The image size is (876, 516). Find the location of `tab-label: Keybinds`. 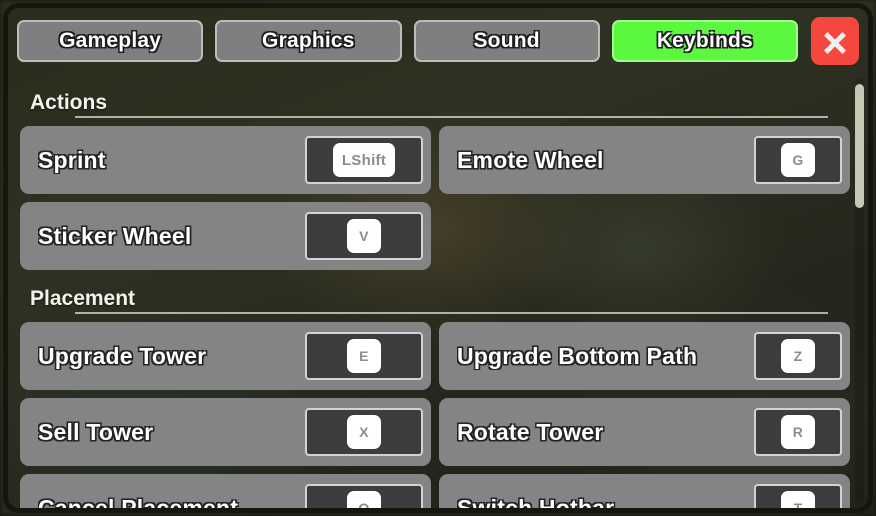

tab-label: Keybinds is located at coordinates (704, 40).